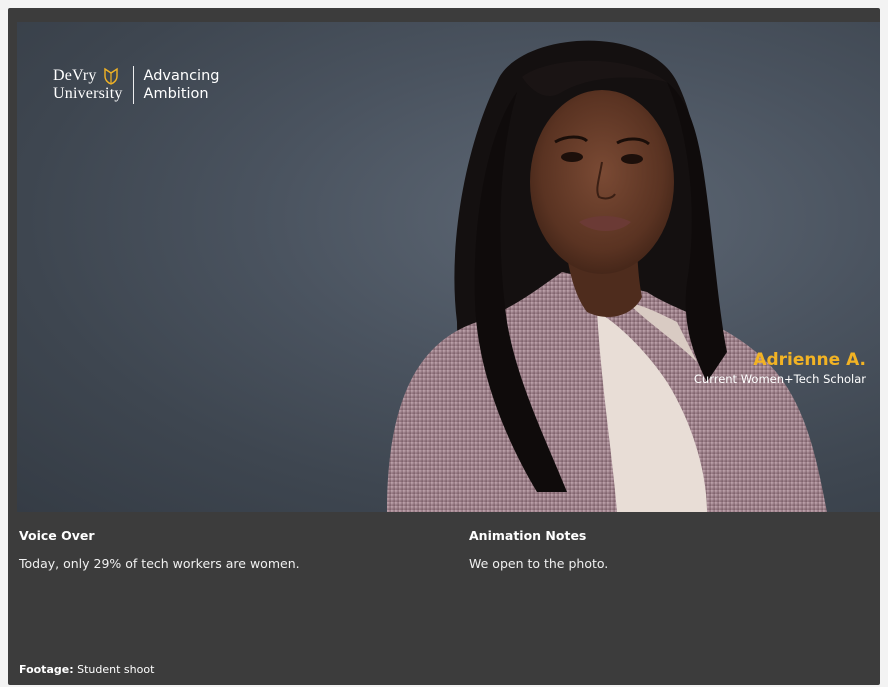  I want to click on logo-tagline: Advancing Ambition, so click(182, 85).